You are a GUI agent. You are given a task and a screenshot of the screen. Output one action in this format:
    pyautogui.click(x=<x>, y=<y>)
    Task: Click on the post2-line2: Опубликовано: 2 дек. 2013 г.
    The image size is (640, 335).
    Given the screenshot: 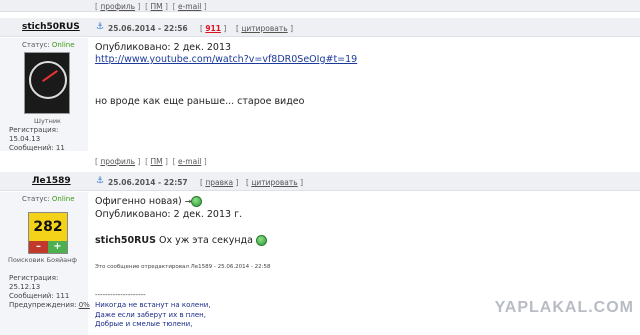 What is the action you would take?
    pyautogui.click(x=169, y=214)
    